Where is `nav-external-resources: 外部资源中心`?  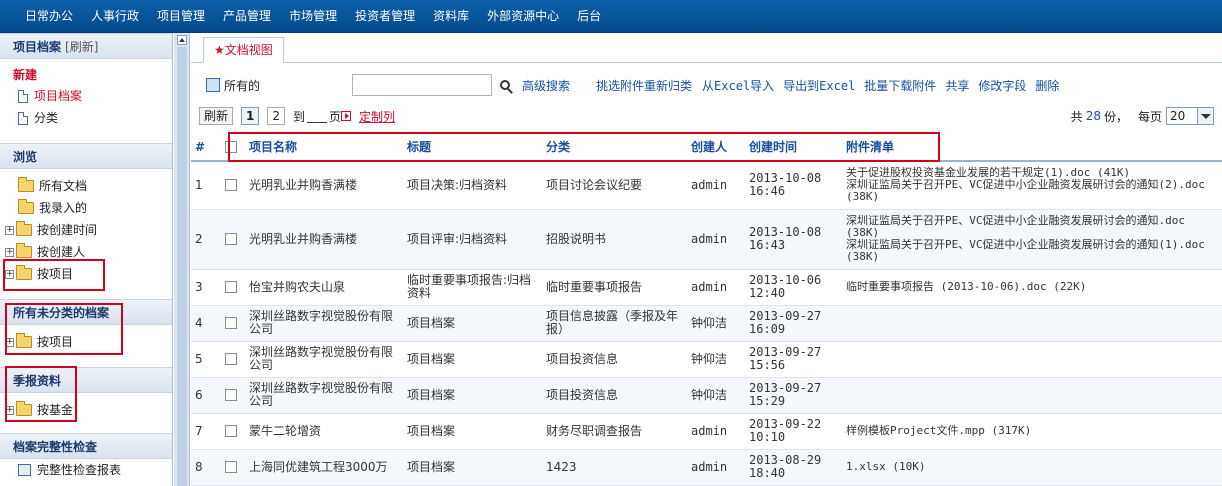 nav-external-resources: 外部资源中心 is located at coordinates (523, 16).